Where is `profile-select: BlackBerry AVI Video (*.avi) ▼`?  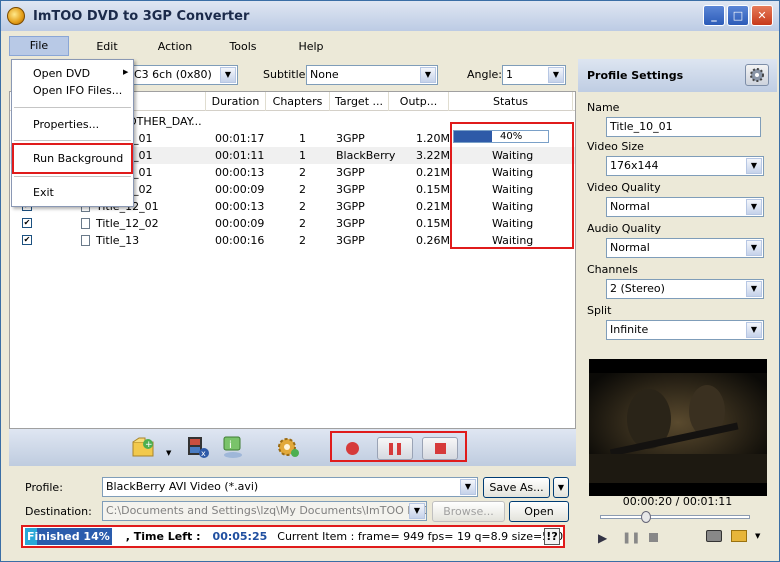
profile-select: BlackBerry AVI Video (*.avi) ▼ is located at coordinates (290, 487).